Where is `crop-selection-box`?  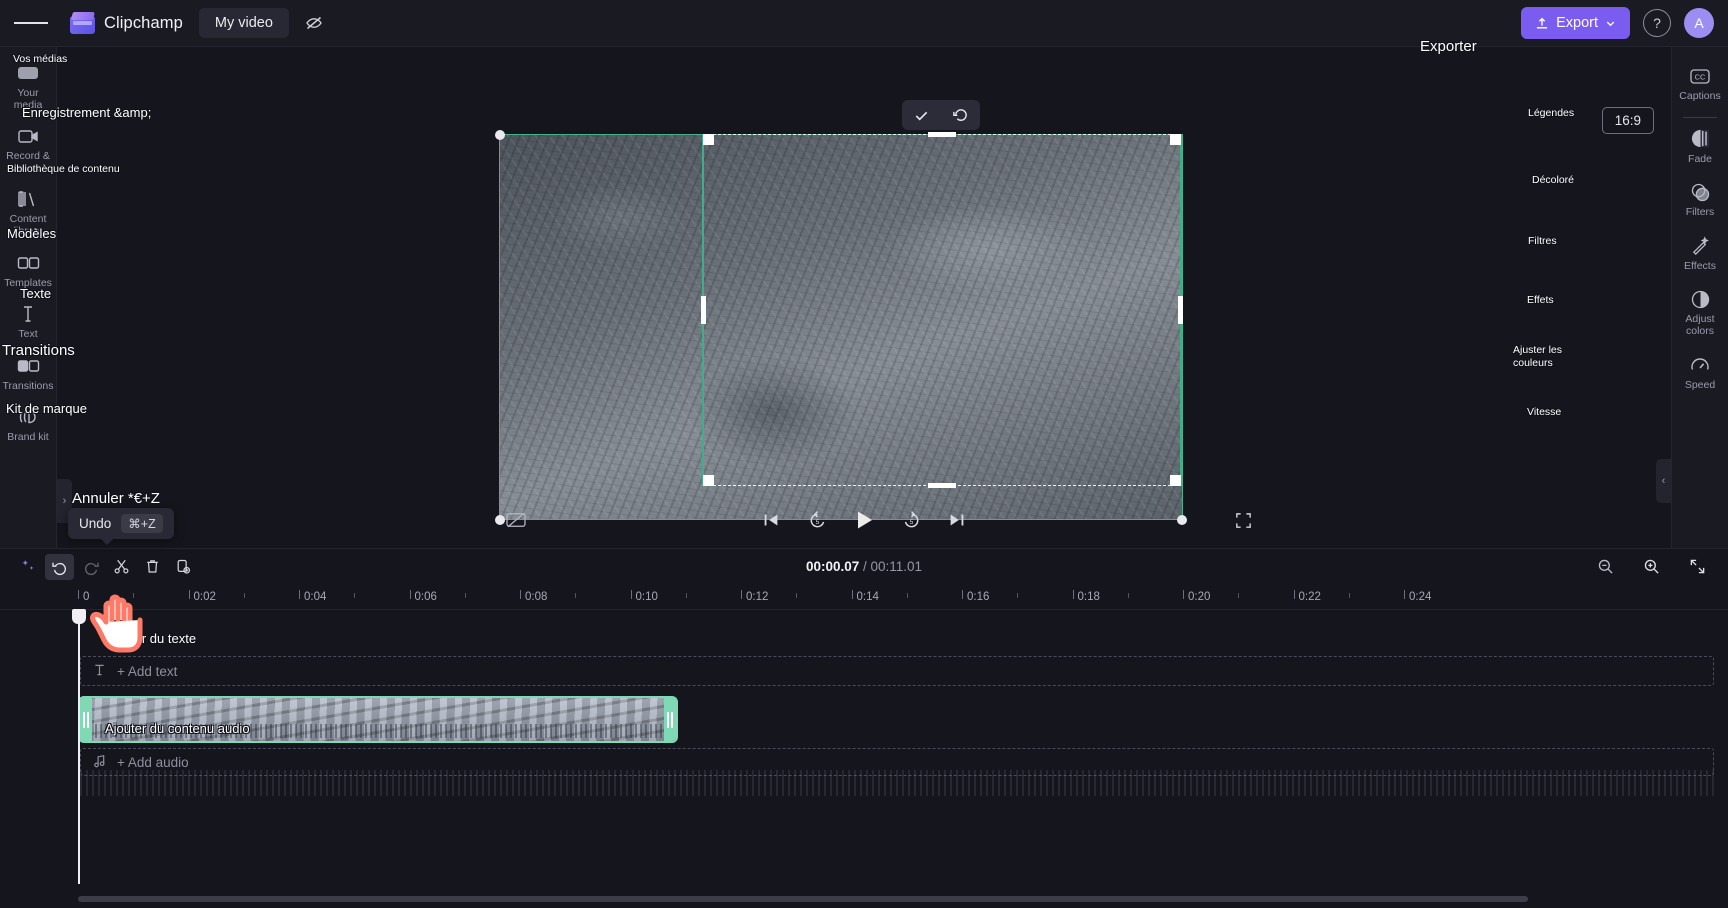
crop-selection-box is located at coordinates (942, 310).